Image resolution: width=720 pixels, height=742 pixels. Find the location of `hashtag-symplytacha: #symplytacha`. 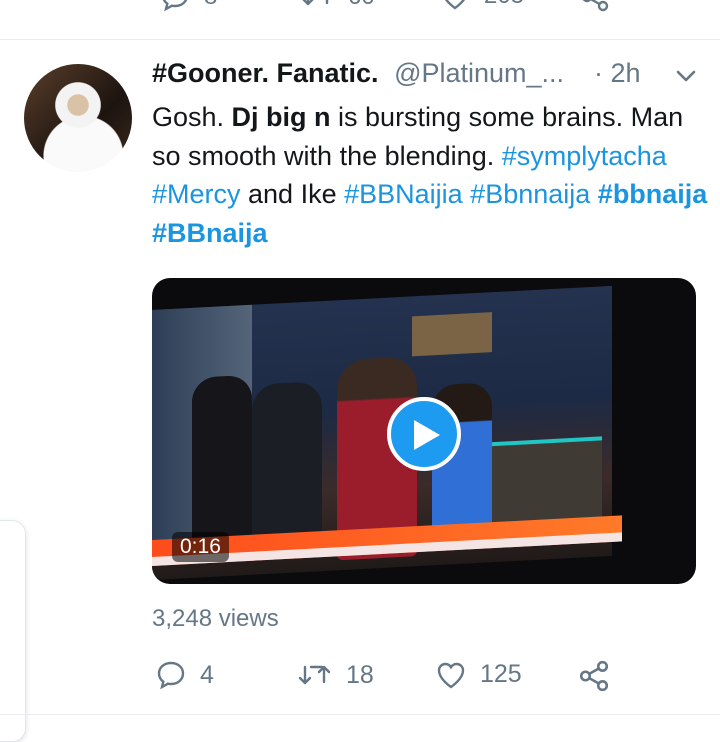

hashtag-symplytacha: #symplytacha is located at coordinates (584, 156).